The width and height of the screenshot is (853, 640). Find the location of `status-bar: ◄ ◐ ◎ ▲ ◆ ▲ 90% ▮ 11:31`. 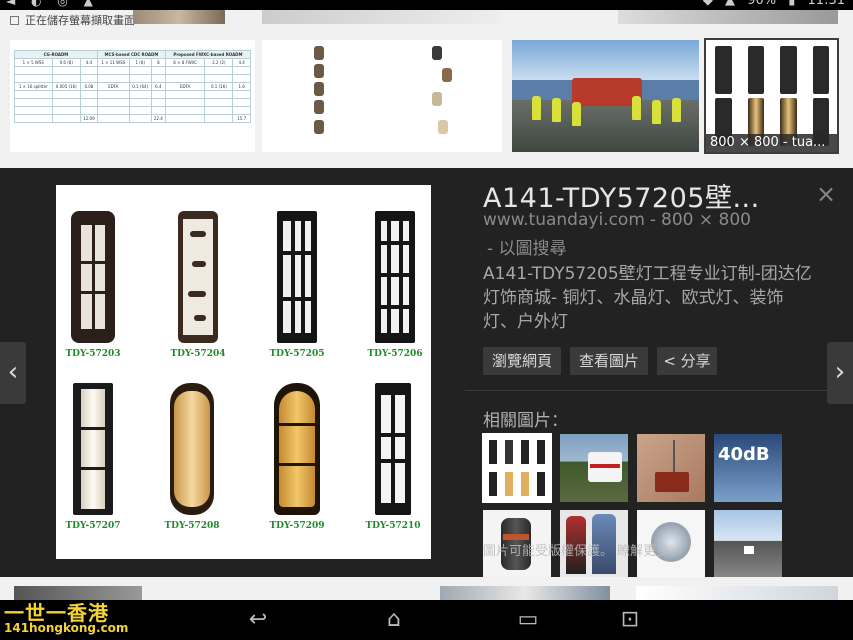

status-bar: ◄ ◐ ◎ ▲ ◆ ▲ 90% ▮ 11:31 is located at coordinates (426, 5).